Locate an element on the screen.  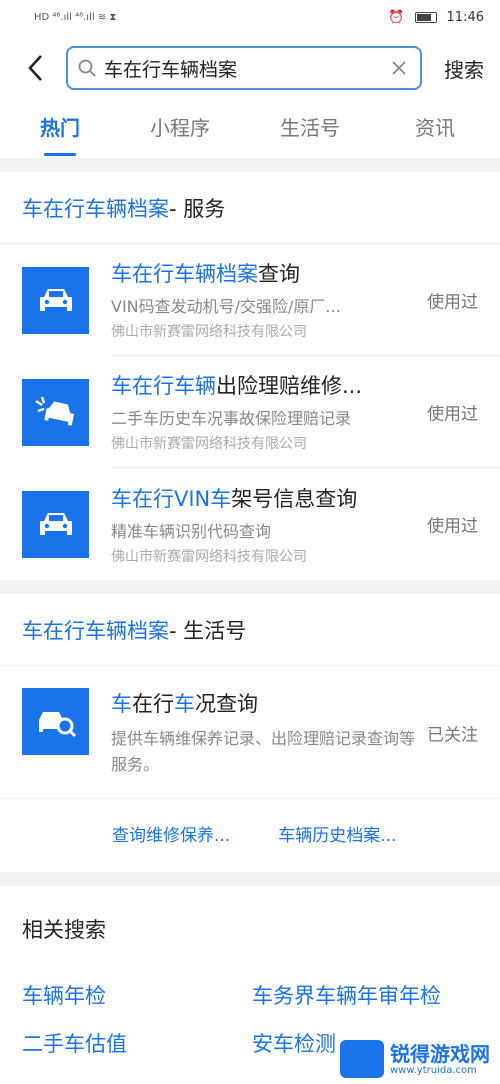
gamepad-logo-icon is located at coordinates (362, 1059).